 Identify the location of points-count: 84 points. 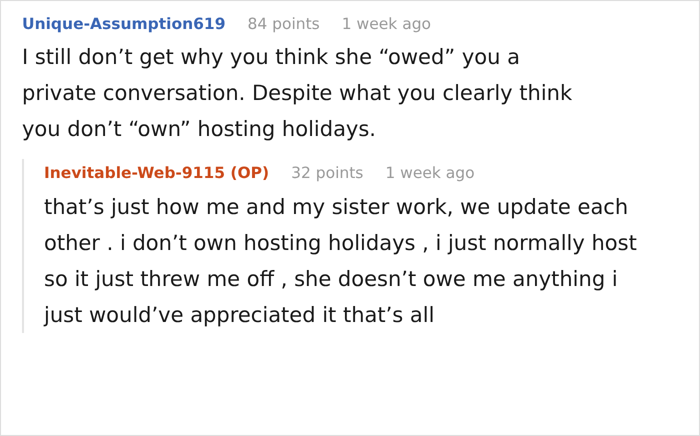
(284, 24).